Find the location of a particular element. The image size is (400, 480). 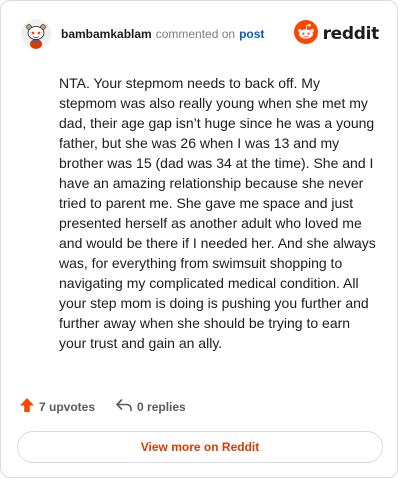

reddit-logo: reddit is located at coordinates (336, 34).